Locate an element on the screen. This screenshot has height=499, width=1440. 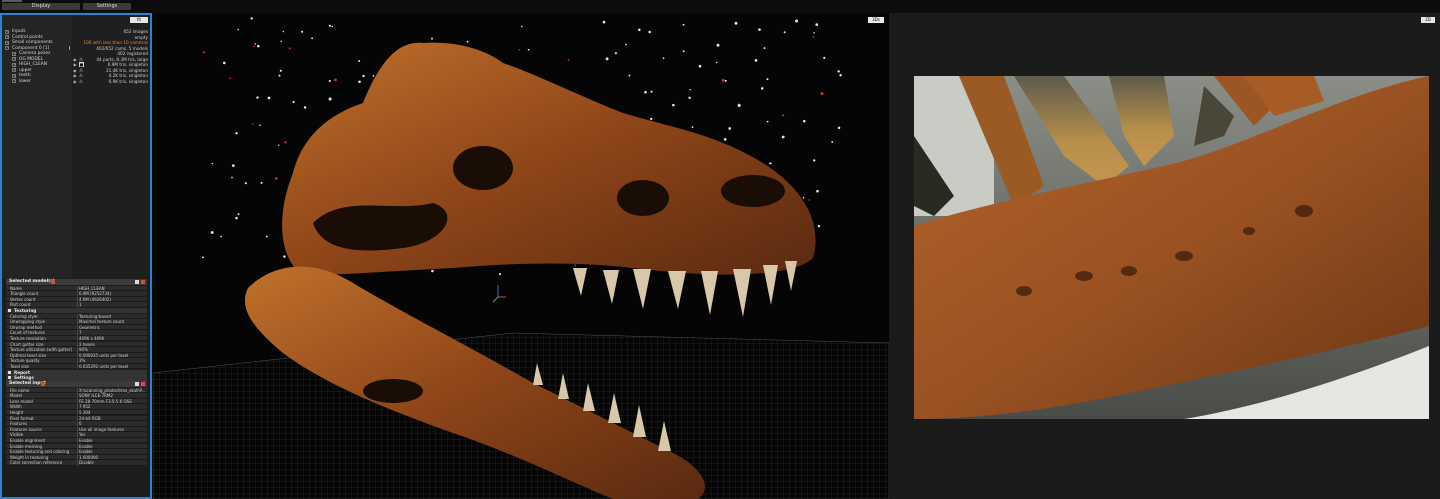
settings-group-header: Settings is located at coordinates (76, 378).